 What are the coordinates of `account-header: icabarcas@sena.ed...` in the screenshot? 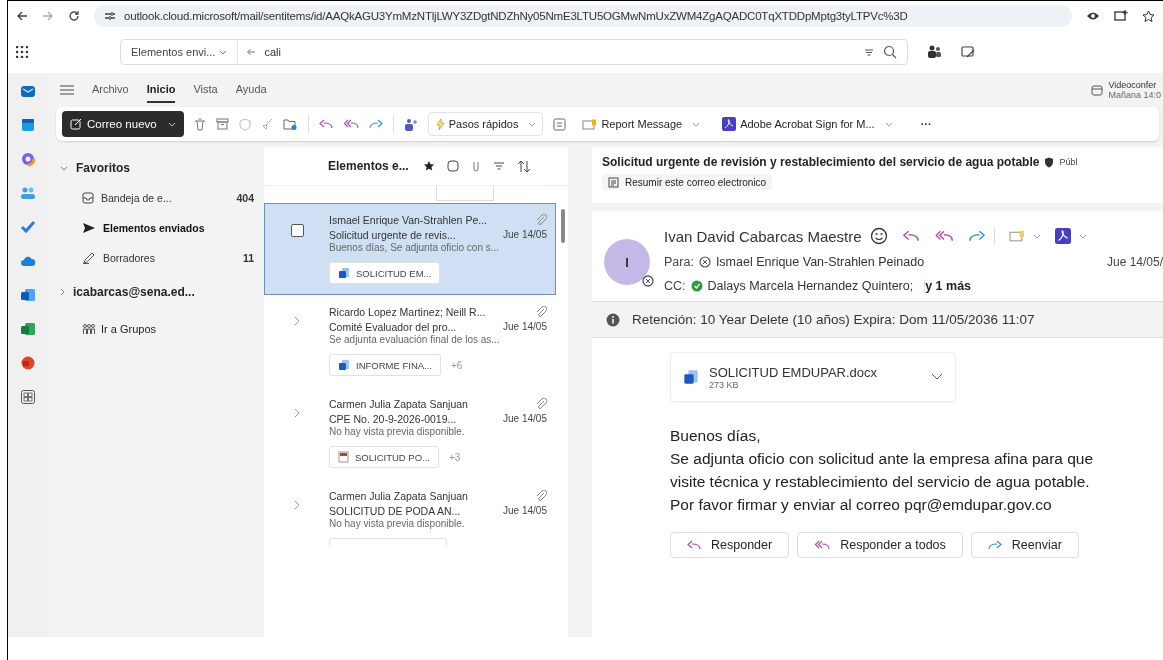 It's located at (134, 292).